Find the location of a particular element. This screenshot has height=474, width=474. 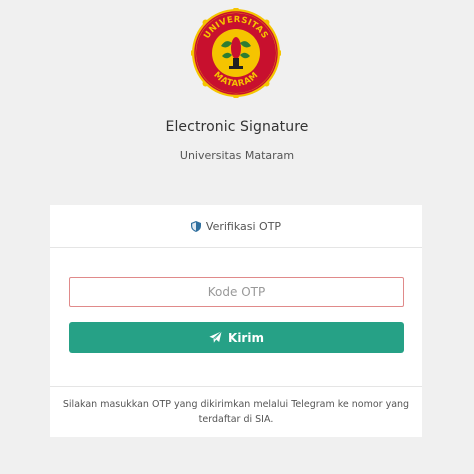

otp-input is located at coordinates (236, 292).